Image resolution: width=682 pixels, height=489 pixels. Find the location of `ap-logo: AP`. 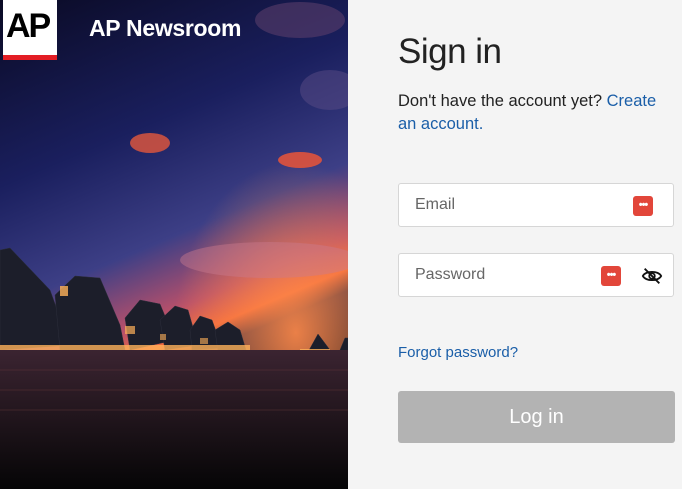

ap-logo: AP is located at coordinates (30, 30).